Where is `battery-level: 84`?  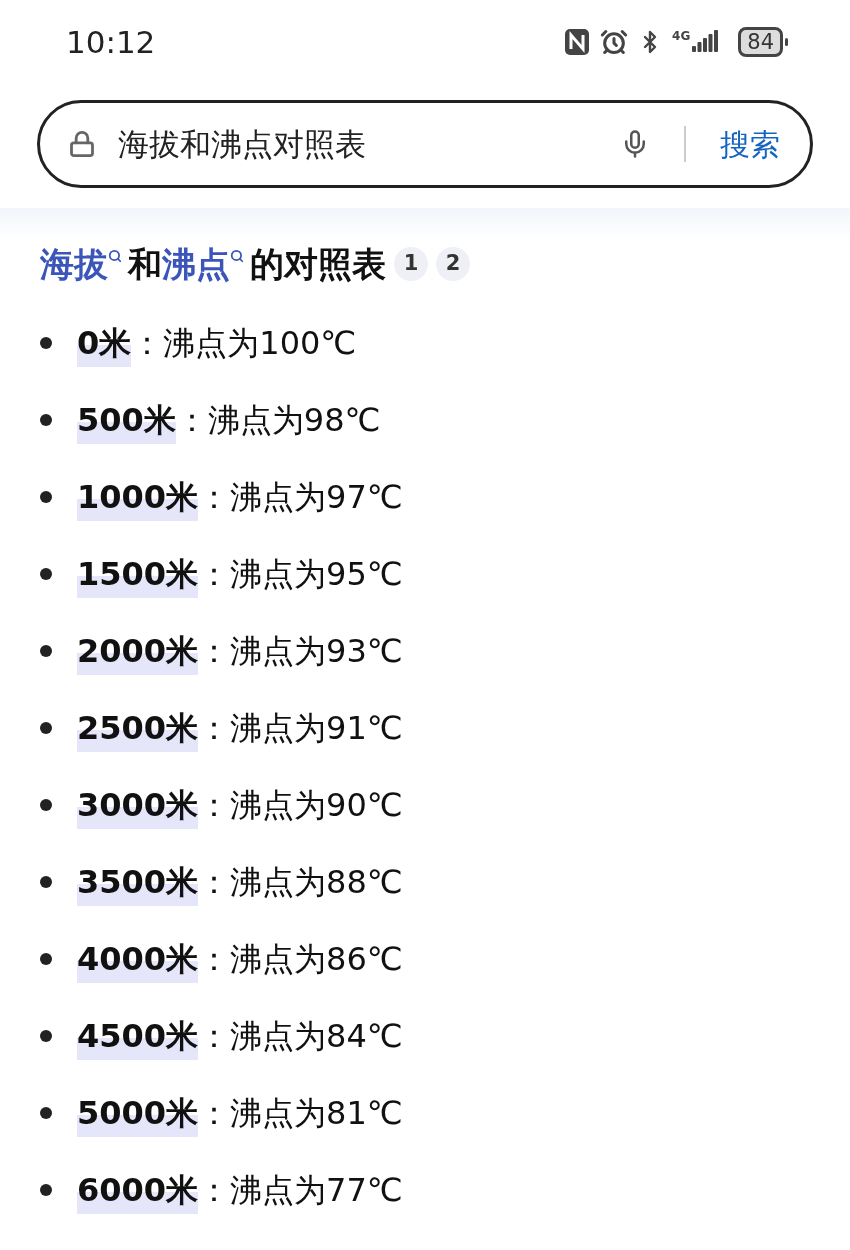 battery-level: 84 is located at coordinates (760, 42).